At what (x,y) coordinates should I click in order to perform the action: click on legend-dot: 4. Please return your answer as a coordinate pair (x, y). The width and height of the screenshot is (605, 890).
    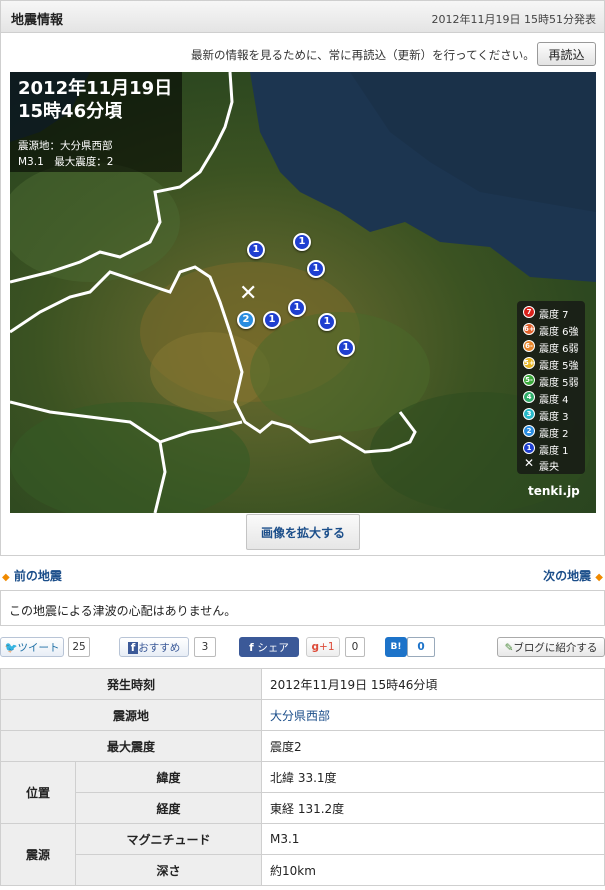
    Looking at the image, I should click on (529, 397).